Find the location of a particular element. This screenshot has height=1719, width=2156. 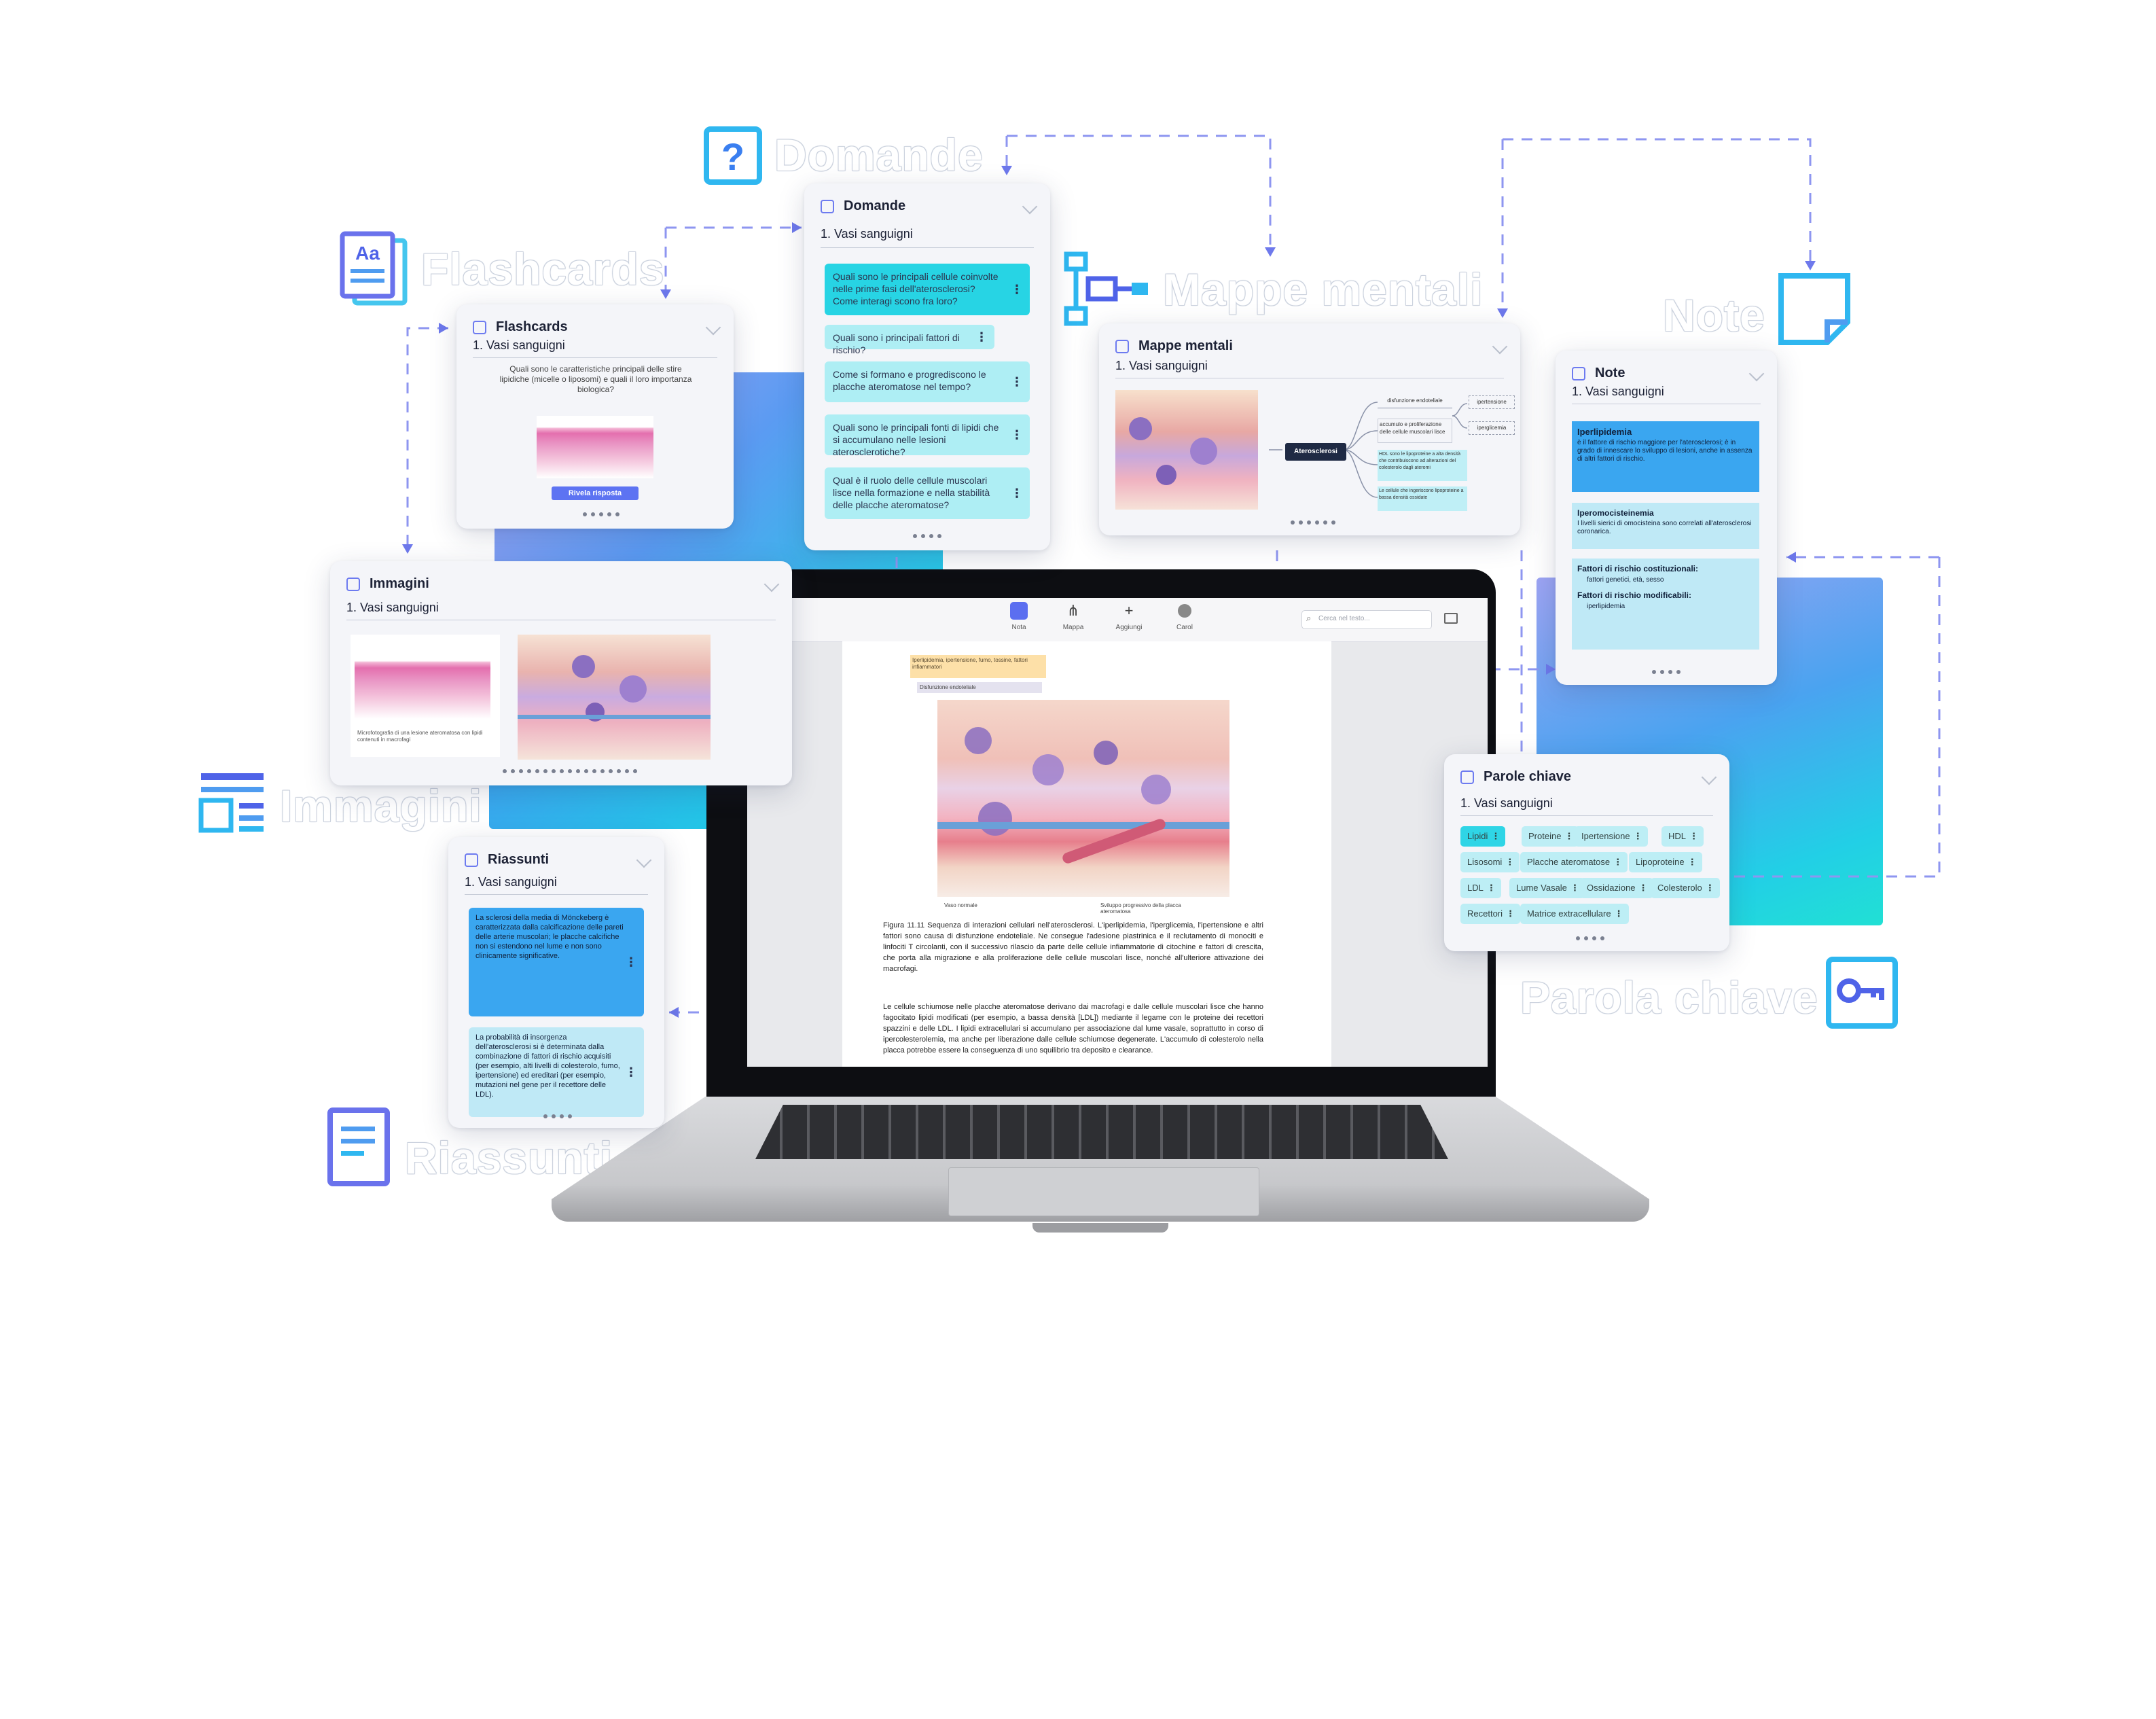

card-title: Note is located at coordinates (1610, 373).